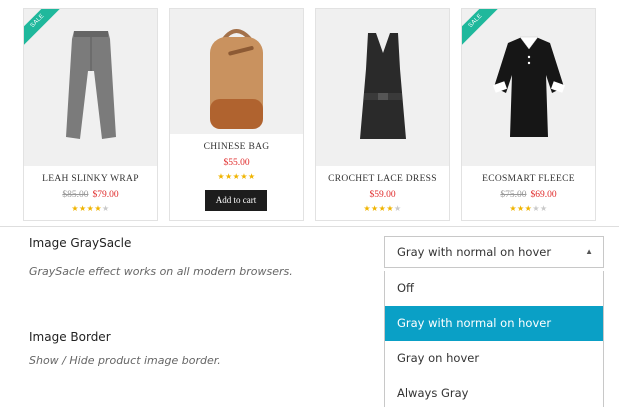 This screenshot has height=407, width=619. Describe the element at coordinates (382, 179) in the screenshot. I see `product-name: Crochet Lace Dress` at that location.